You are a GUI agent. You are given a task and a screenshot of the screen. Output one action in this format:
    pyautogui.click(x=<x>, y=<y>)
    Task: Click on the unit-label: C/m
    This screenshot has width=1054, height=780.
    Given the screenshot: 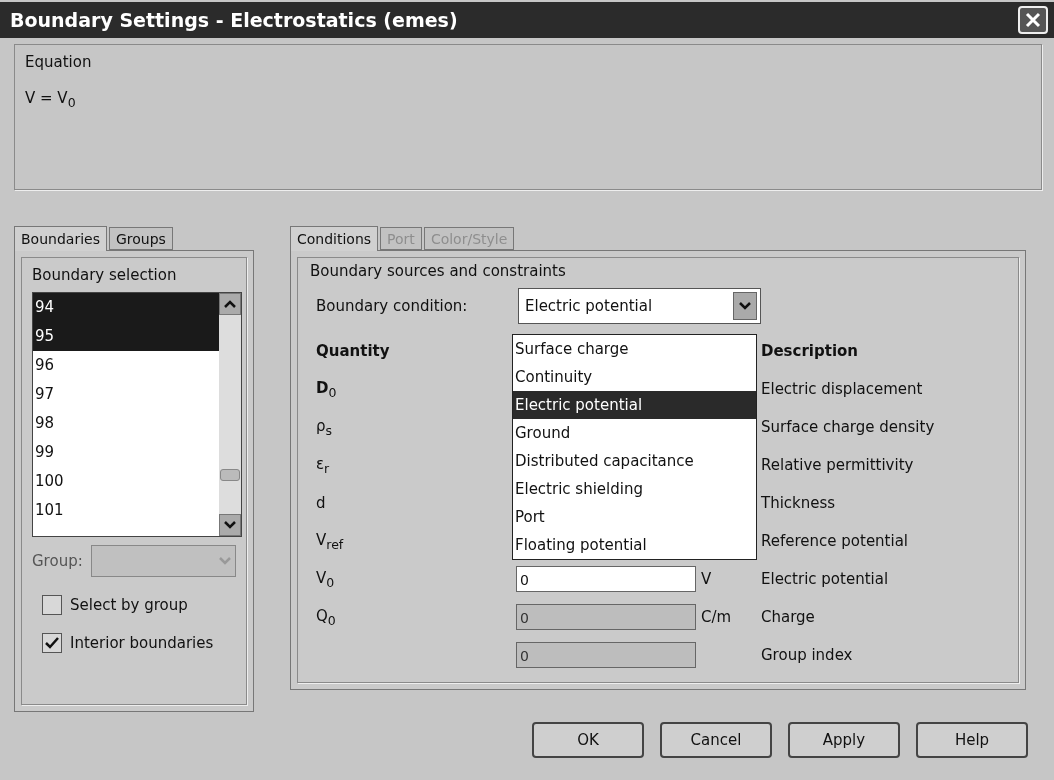 What is the action you would take?
    pyautogui.click(x=717, y=617)
    